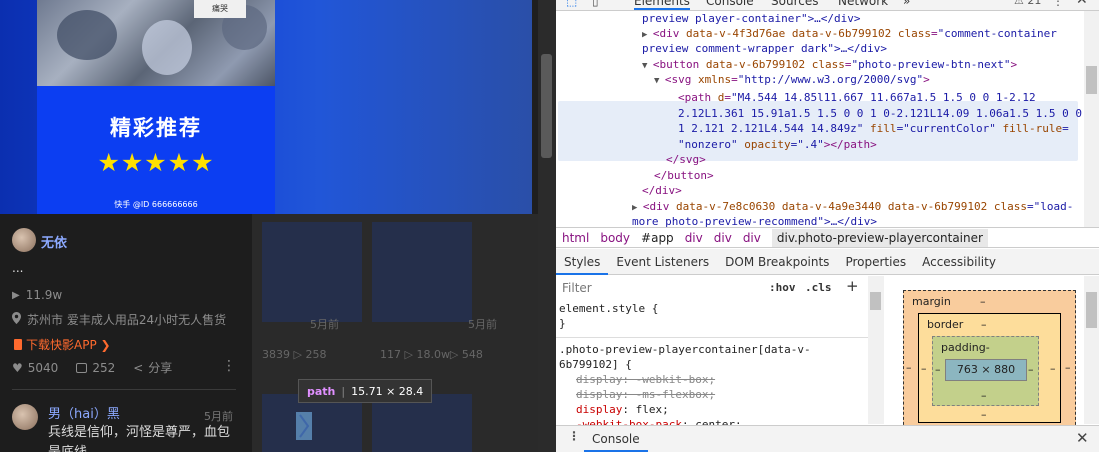  I want to click on video-card: 痛哭 精彩推荐 ★★★★★ 快手 @ID 666666666, so click(156, 107).